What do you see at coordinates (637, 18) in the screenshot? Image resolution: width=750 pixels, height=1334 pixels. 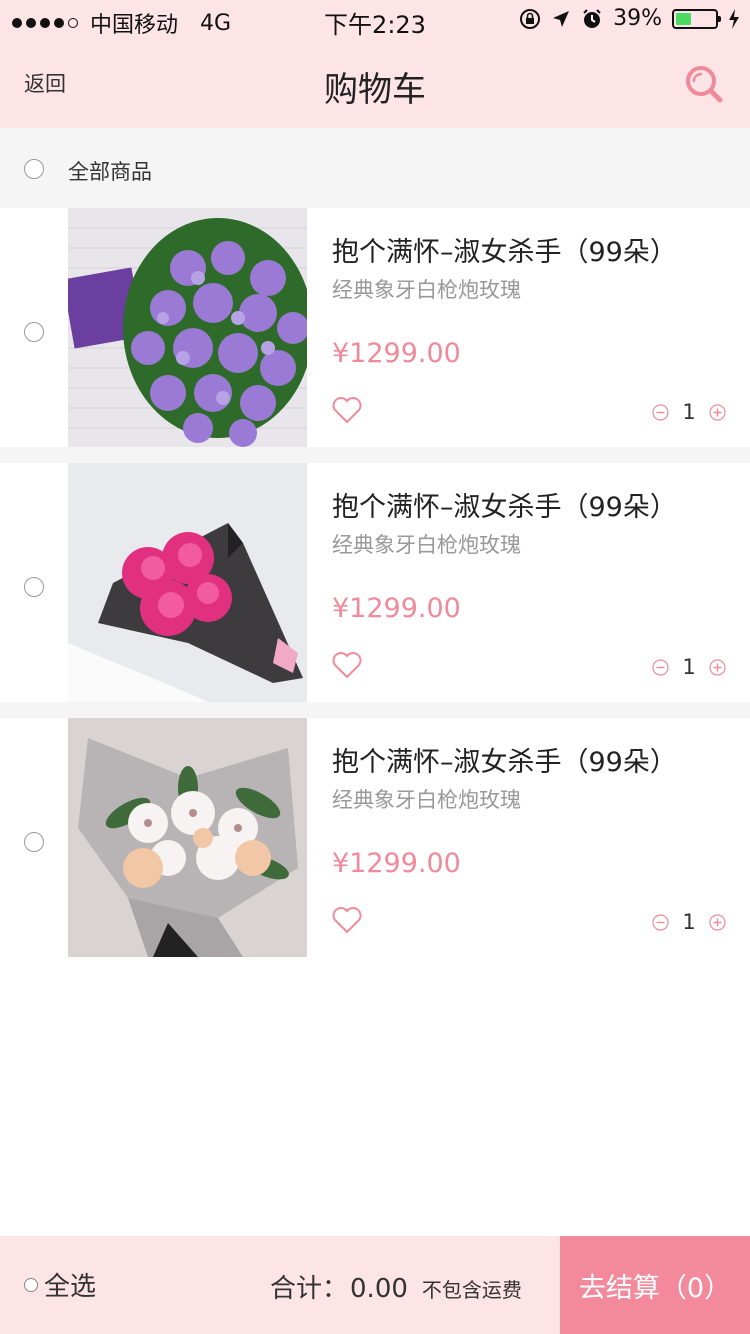 I see `battery-percent: 39%` at bounding box center [637, 18].